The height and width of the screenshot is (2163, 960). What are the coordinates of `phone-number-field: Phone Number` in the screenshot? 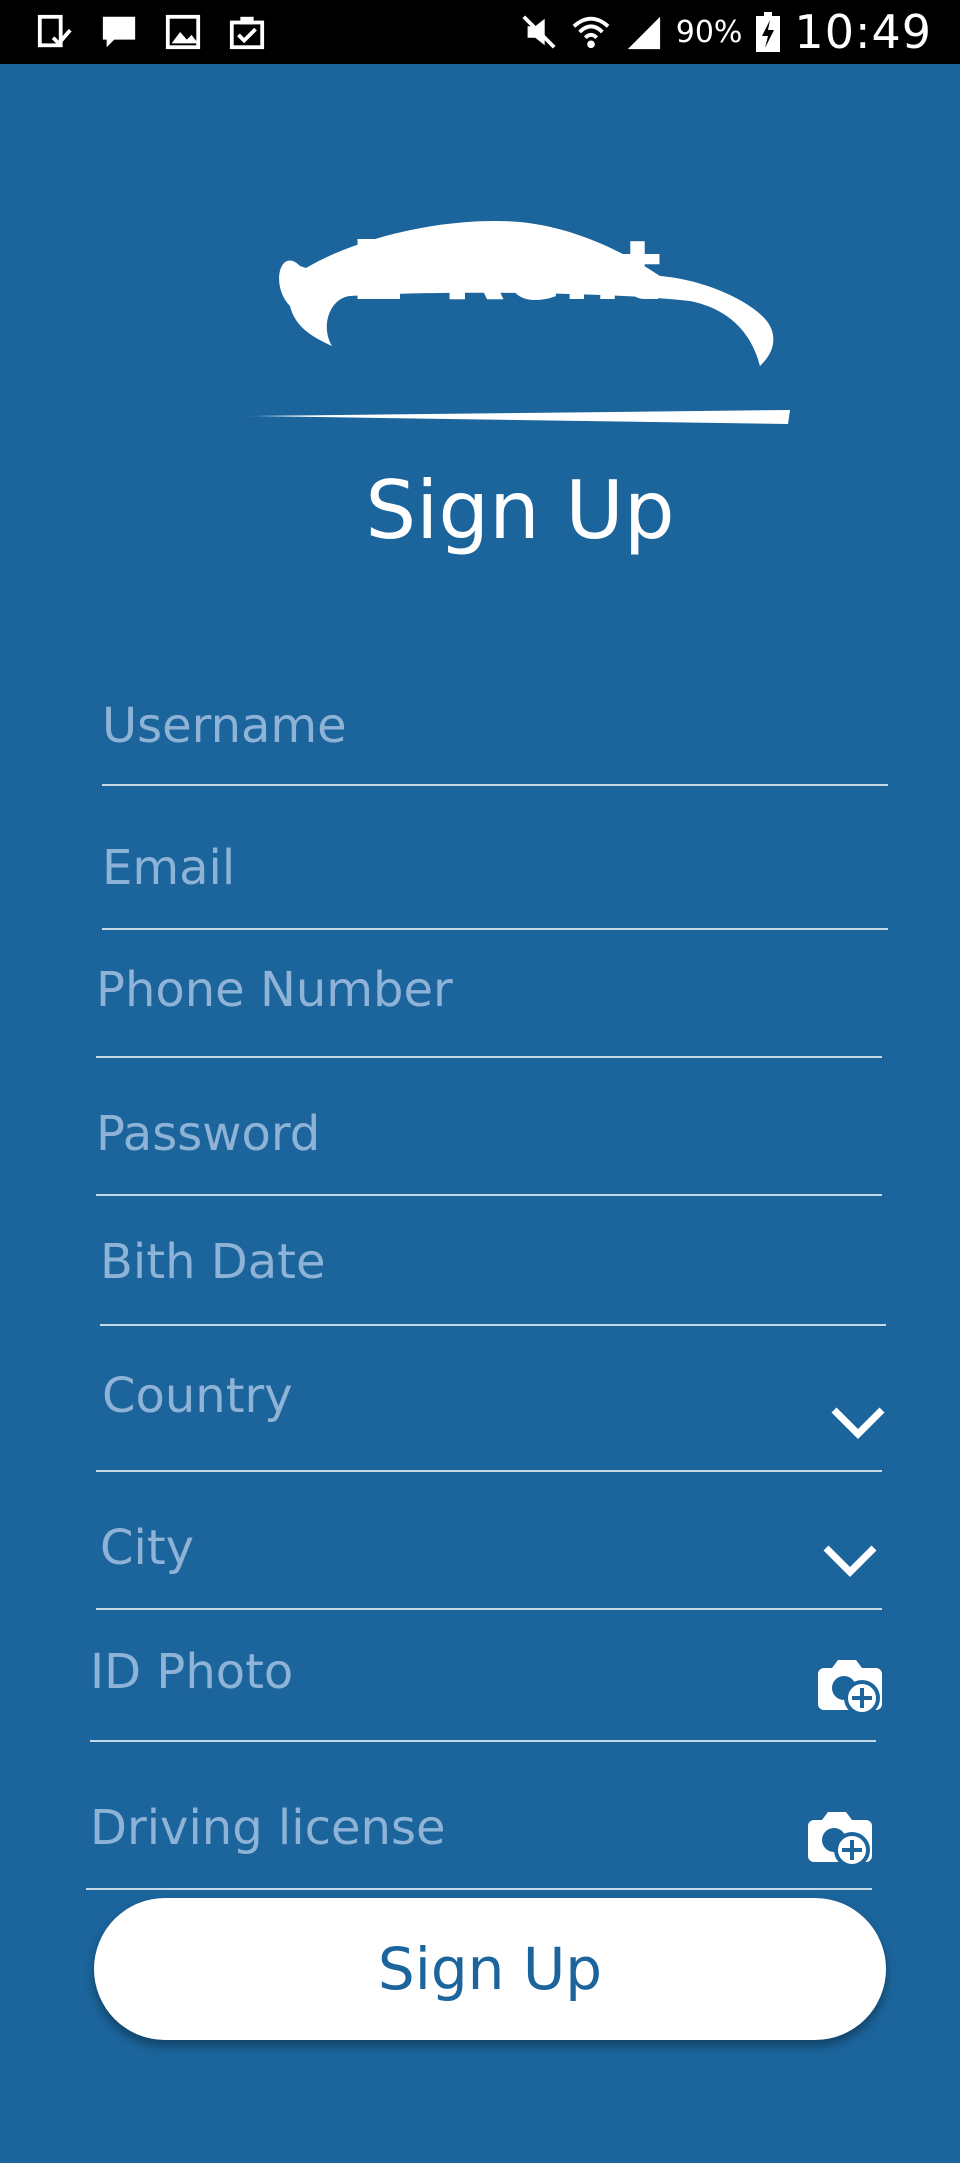 It's located at (489, 996).